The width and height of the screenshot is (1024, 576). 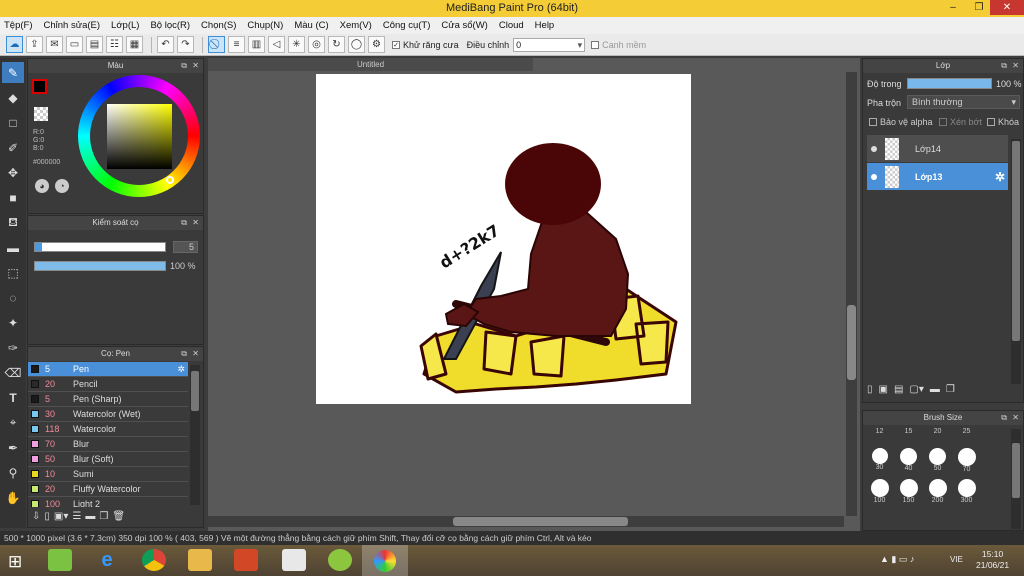 I want to click on undo-icon: ↶, so click(x=165, y=44).